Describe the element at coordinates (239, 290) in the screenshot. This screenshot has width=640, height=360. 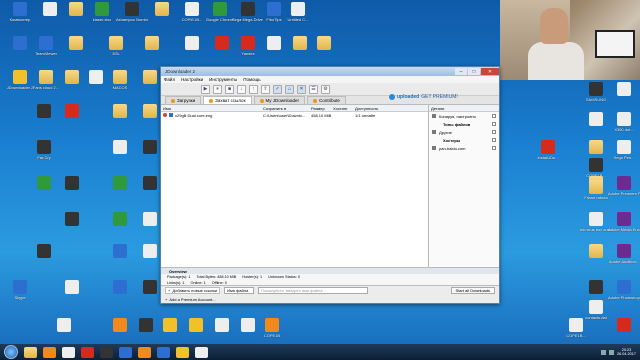
I see `filter-select: Имя файла` at that location.